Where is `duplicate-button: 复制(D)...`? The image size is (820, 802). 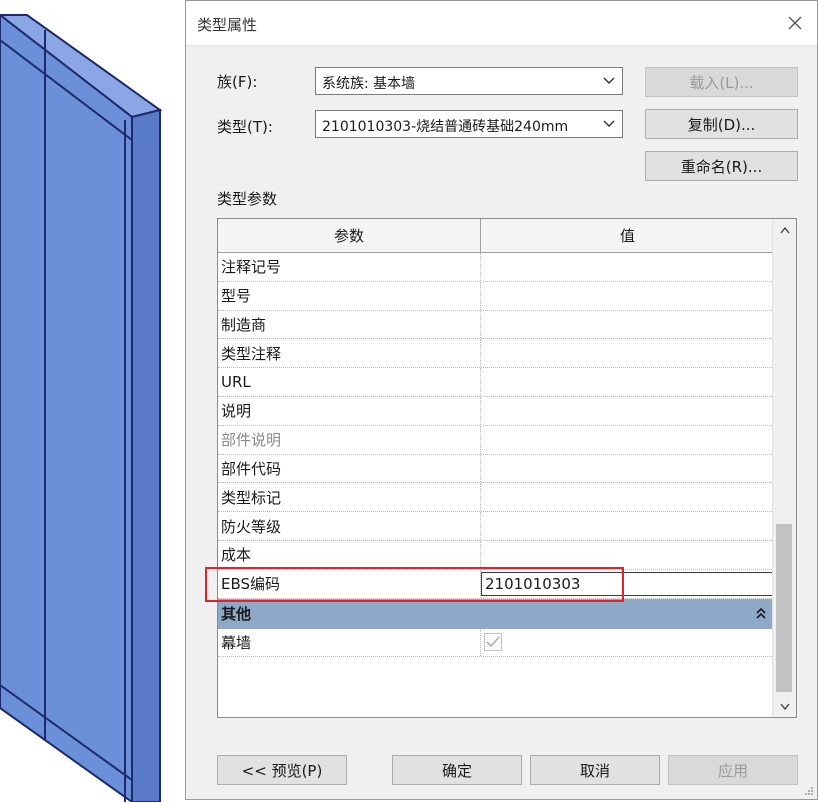
duplicate-button: 复制(D)... is located at coordinates (721, 124).